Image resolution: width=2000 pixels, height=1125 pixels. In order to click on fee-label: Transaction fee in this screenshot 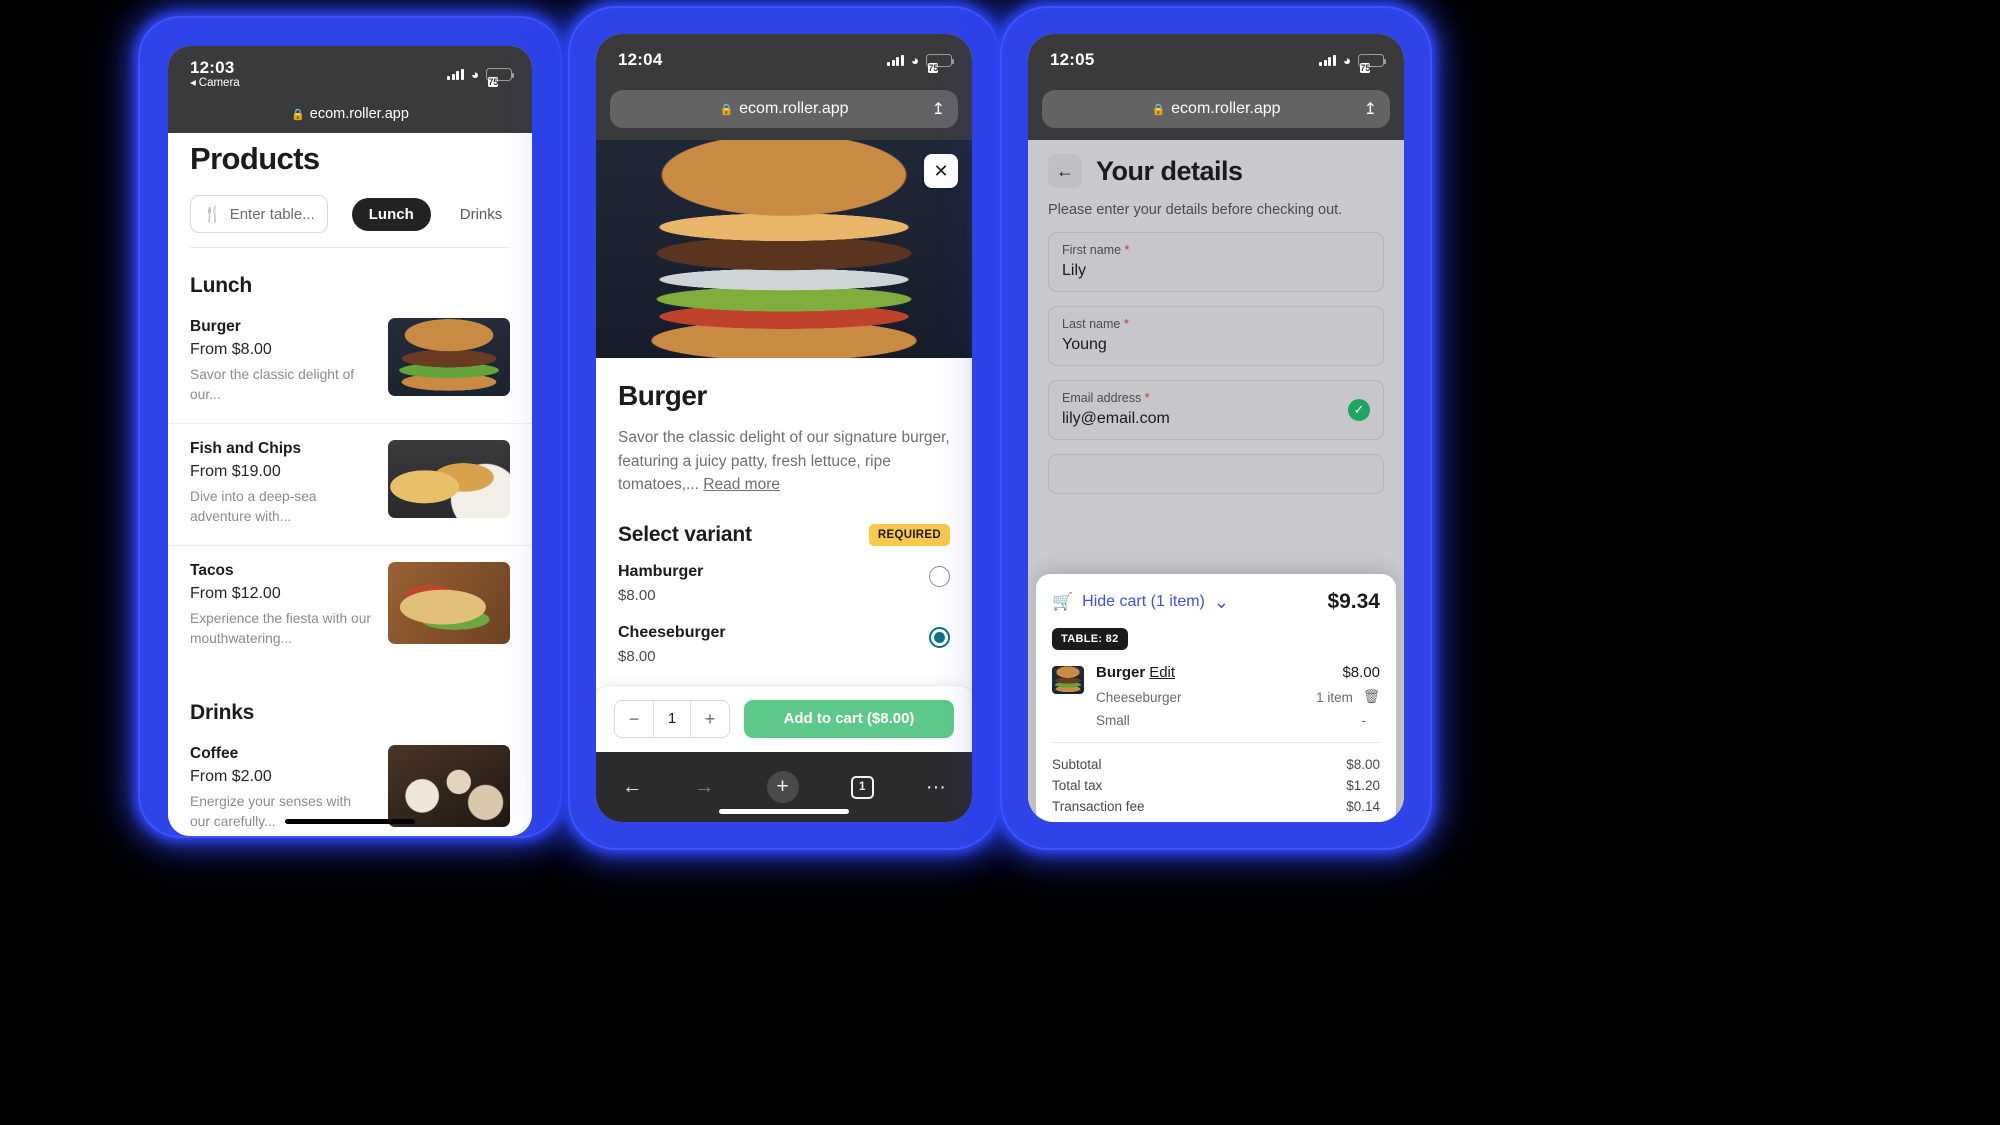, I will do `click(1098, 806)`.